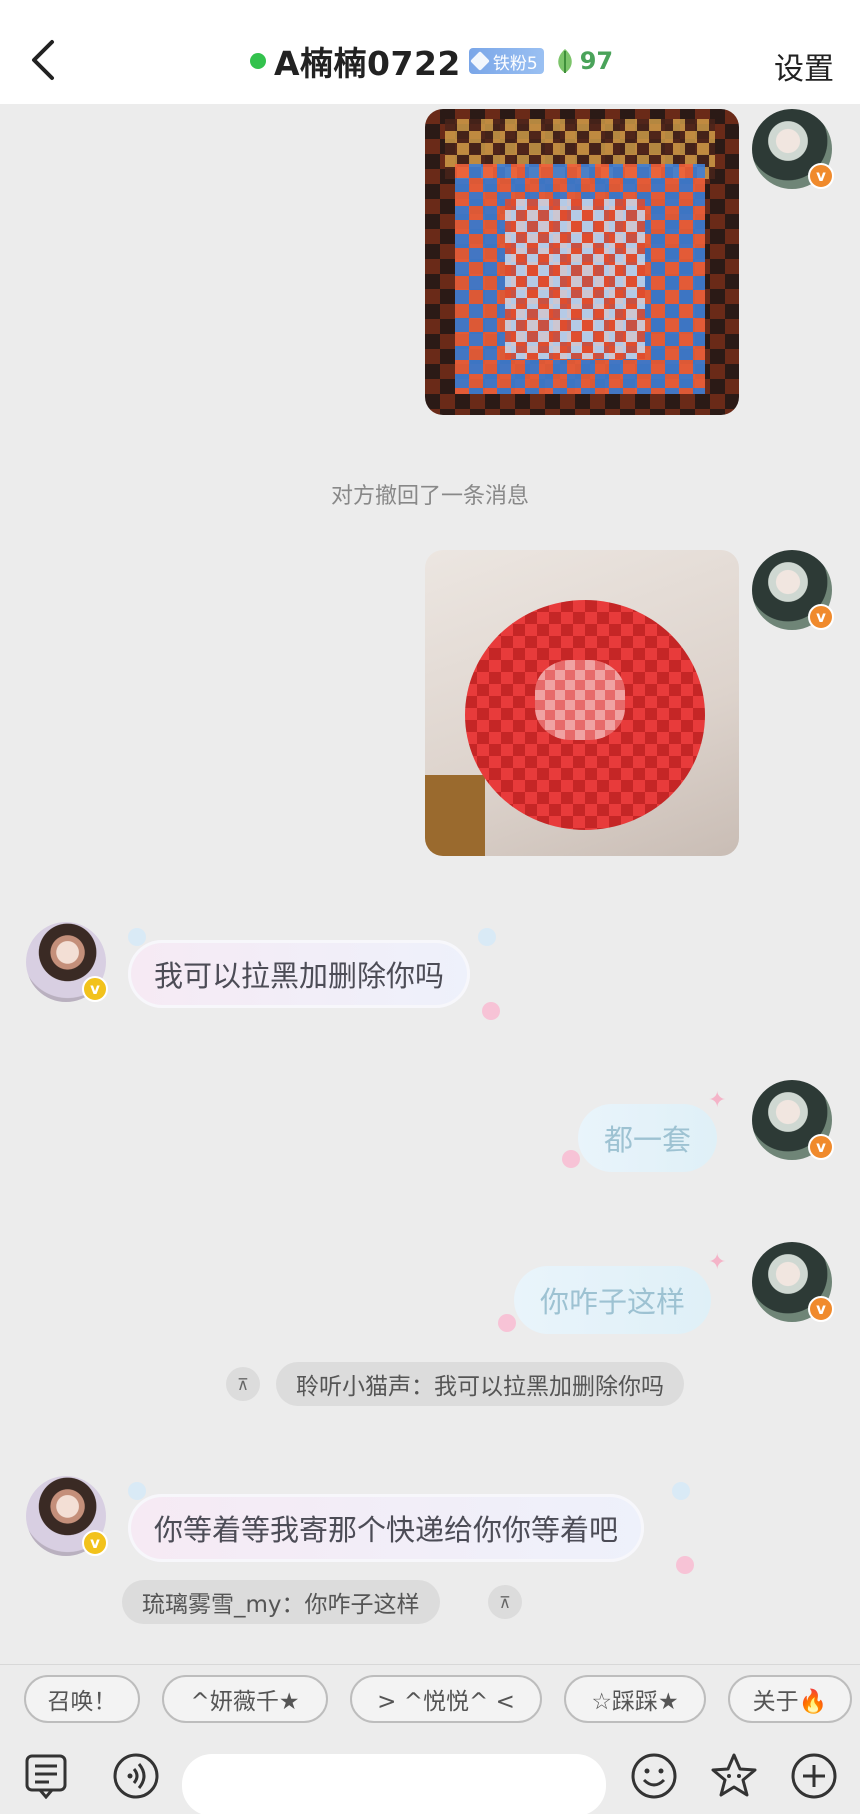 This screenshot has width=860, height=1814. I want to click on message-text: 你等着等我寄那个快递给你你等着吧, so click(386, 1530).